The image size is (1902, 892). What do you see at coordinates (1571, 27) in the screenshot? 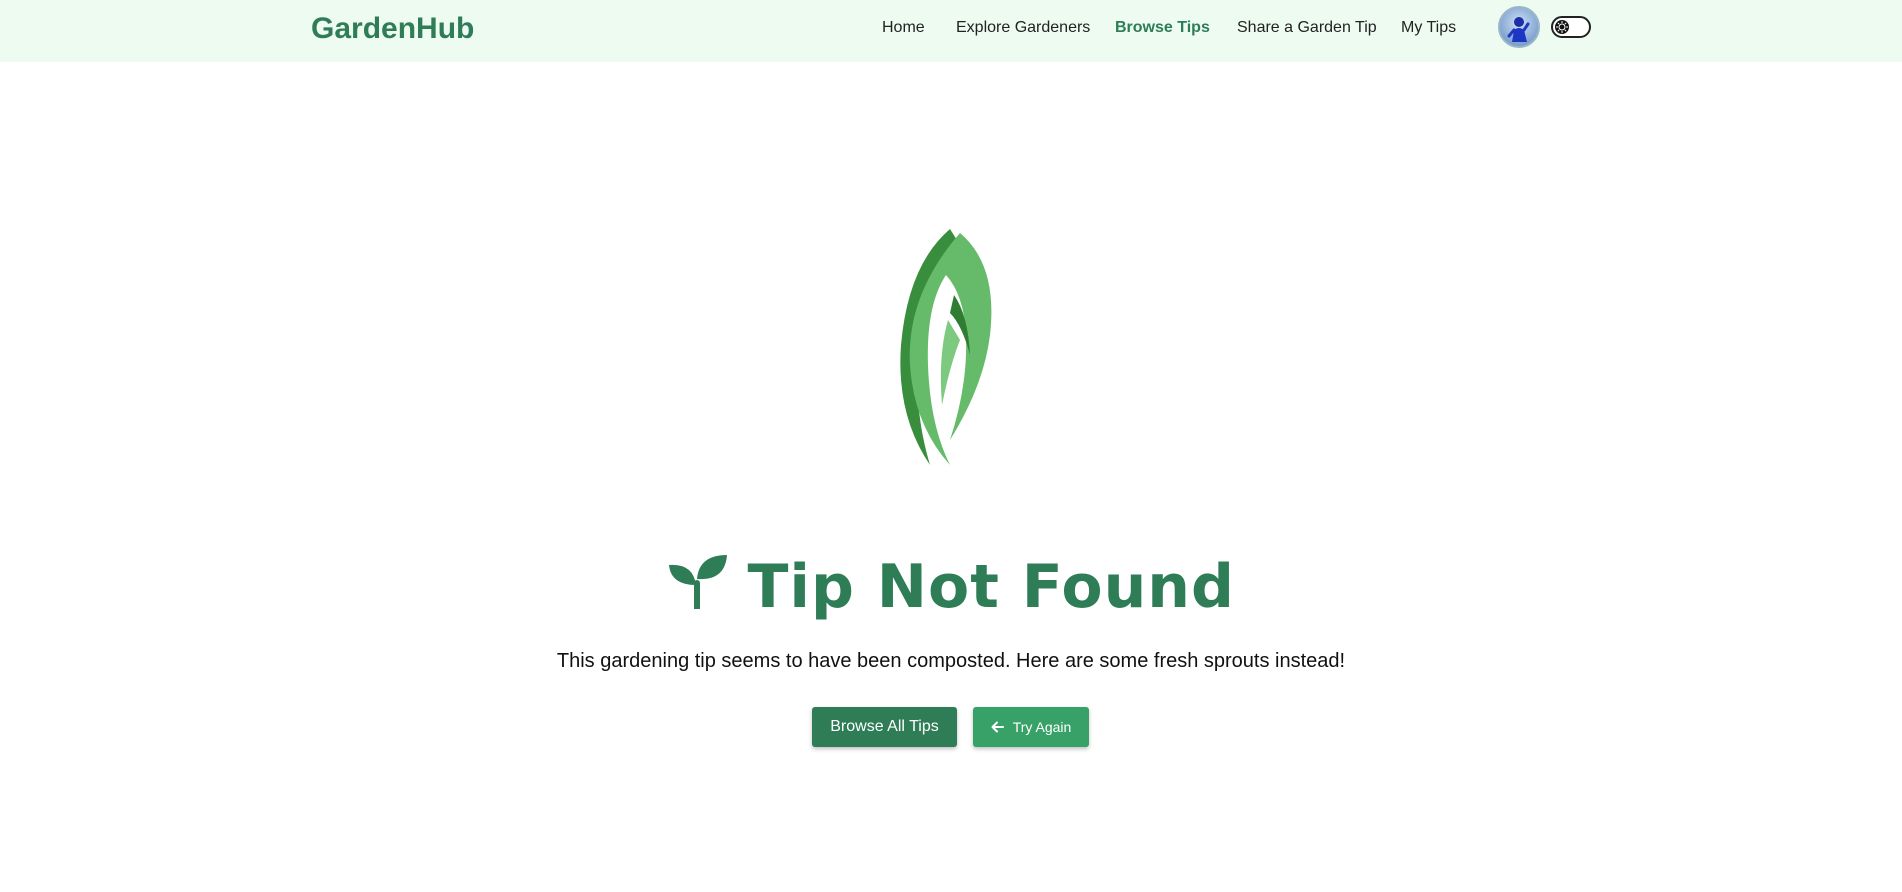
I see `theme-toggle` at bounding box center [1571, 27].